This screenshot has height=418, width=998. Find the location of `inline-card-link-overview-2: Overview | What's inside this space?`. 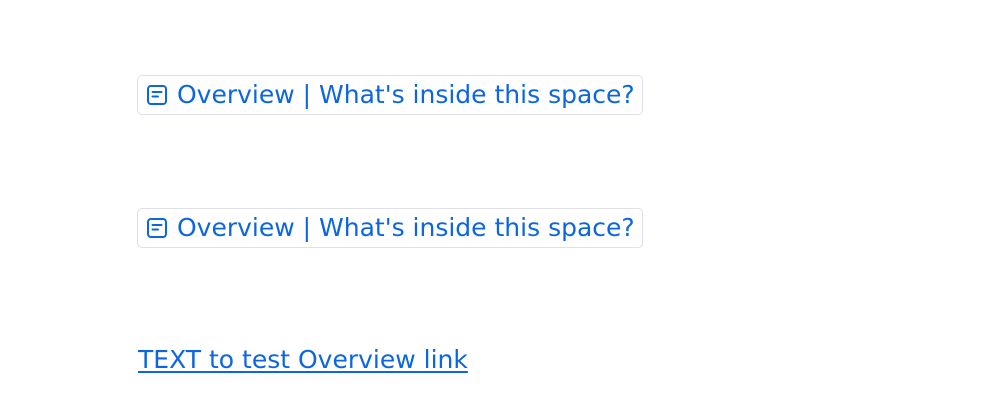

inline-card-link-overview-2: Overview | What's inside this space? is located at coordinates (390, 228).